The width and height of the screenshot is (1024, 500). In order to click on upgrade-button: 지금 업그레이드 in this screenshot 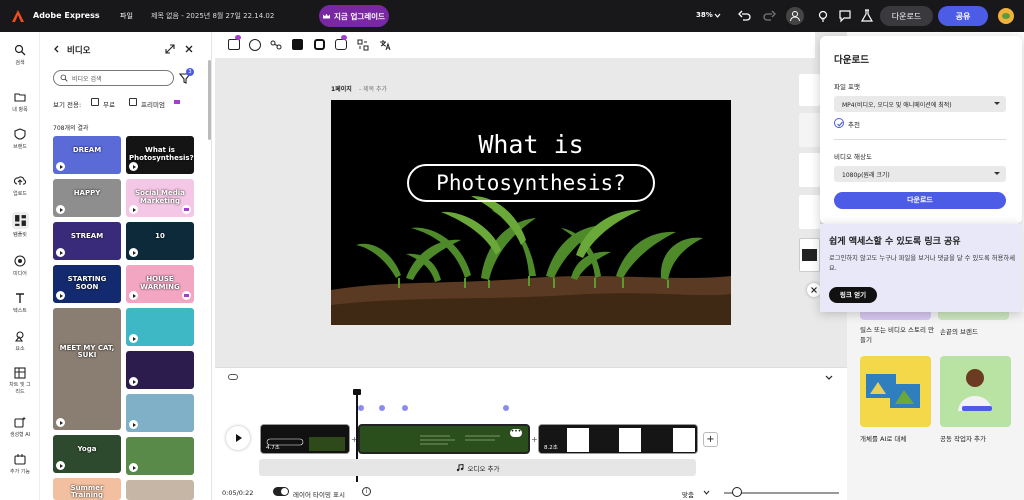, I will do `click(354, 16)`.